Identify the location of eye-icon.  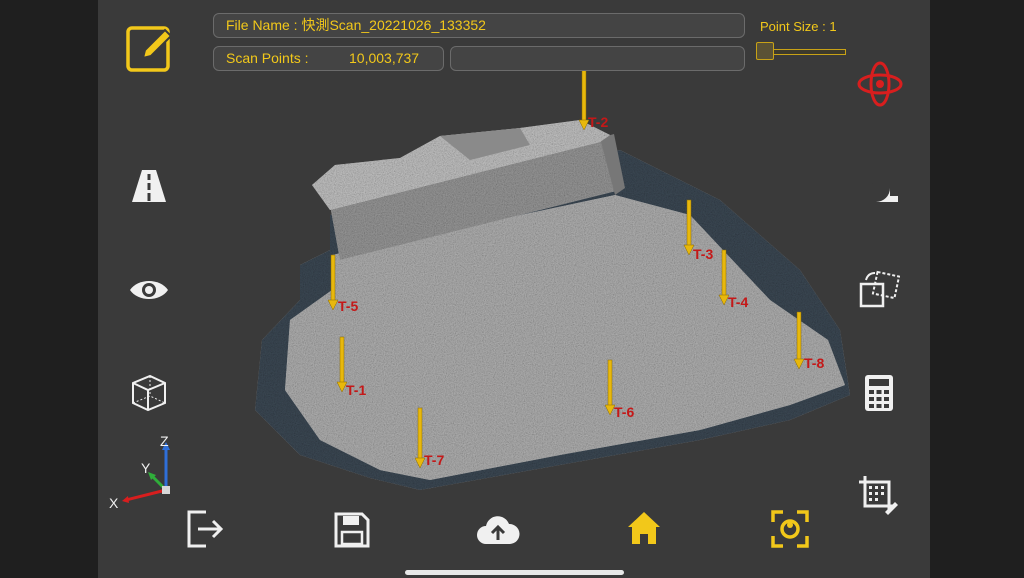
(149, 290).